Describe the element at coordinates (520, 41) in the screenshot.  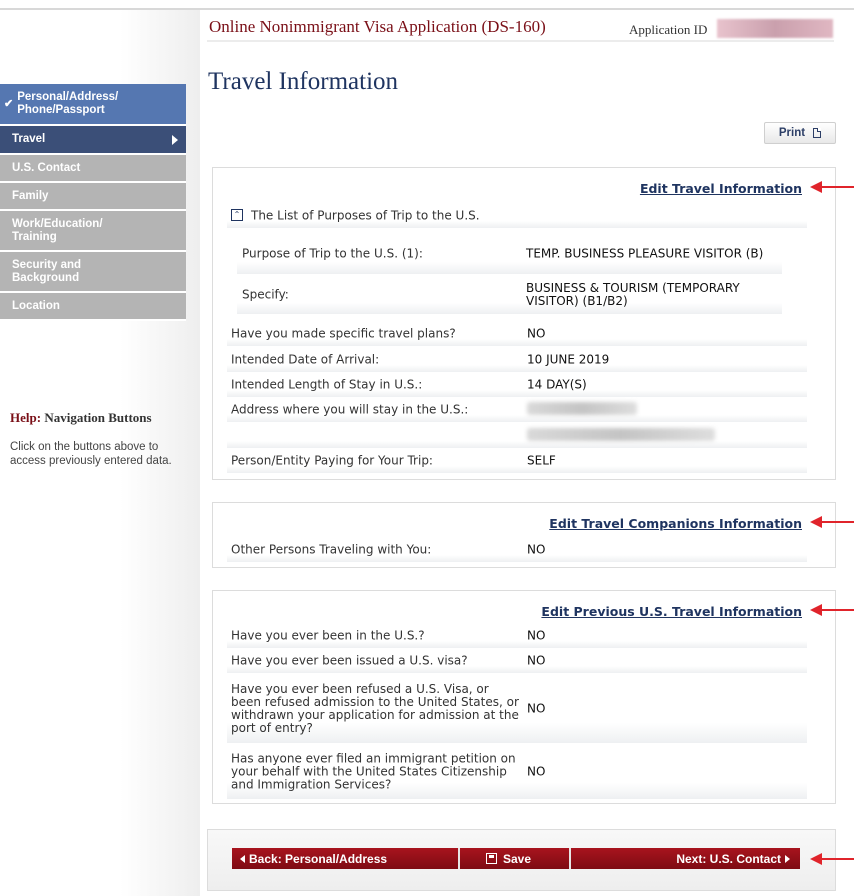
I see `header-divider` at that location.